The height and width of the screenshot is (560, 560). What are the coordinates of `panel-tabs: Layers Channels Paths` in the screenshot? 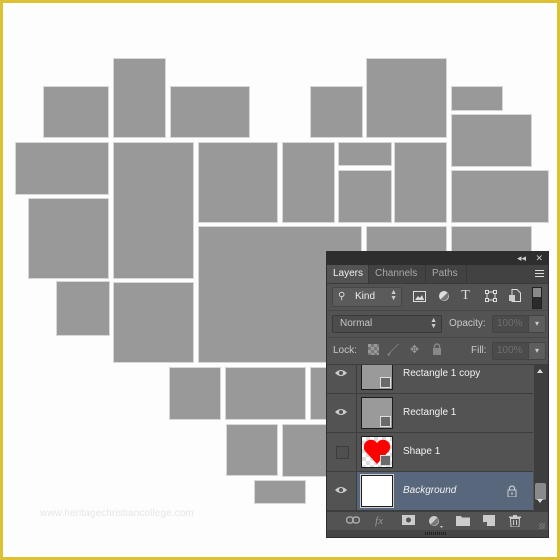 It's located at (437, 274).